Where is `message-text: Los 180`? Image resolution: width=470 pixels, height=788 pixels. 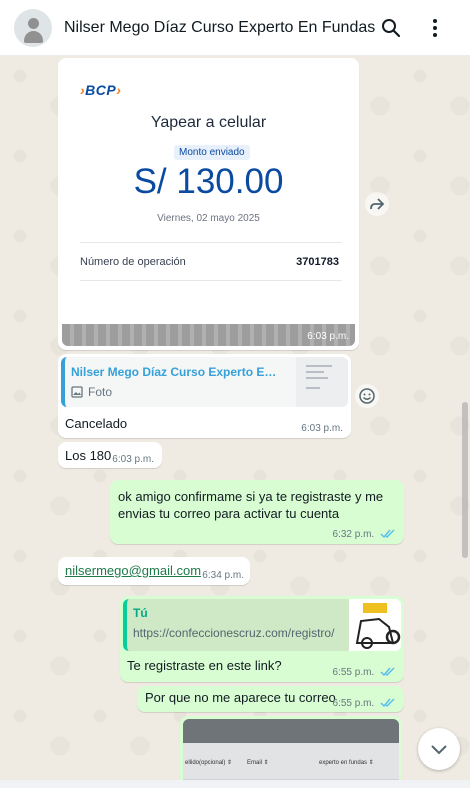
message-text: Los 180 is located at coordinates (88, 455).